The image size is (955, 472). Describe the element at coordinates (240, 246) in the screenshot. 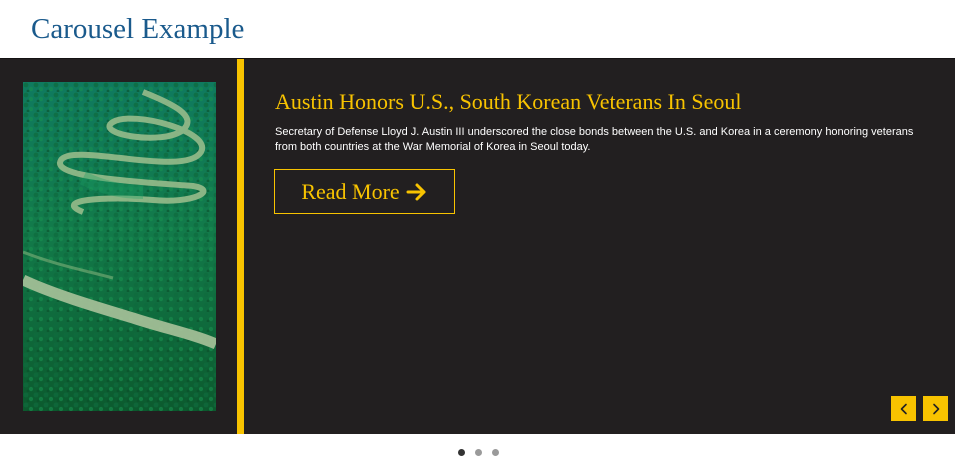

I see `accent-bar` at that location.